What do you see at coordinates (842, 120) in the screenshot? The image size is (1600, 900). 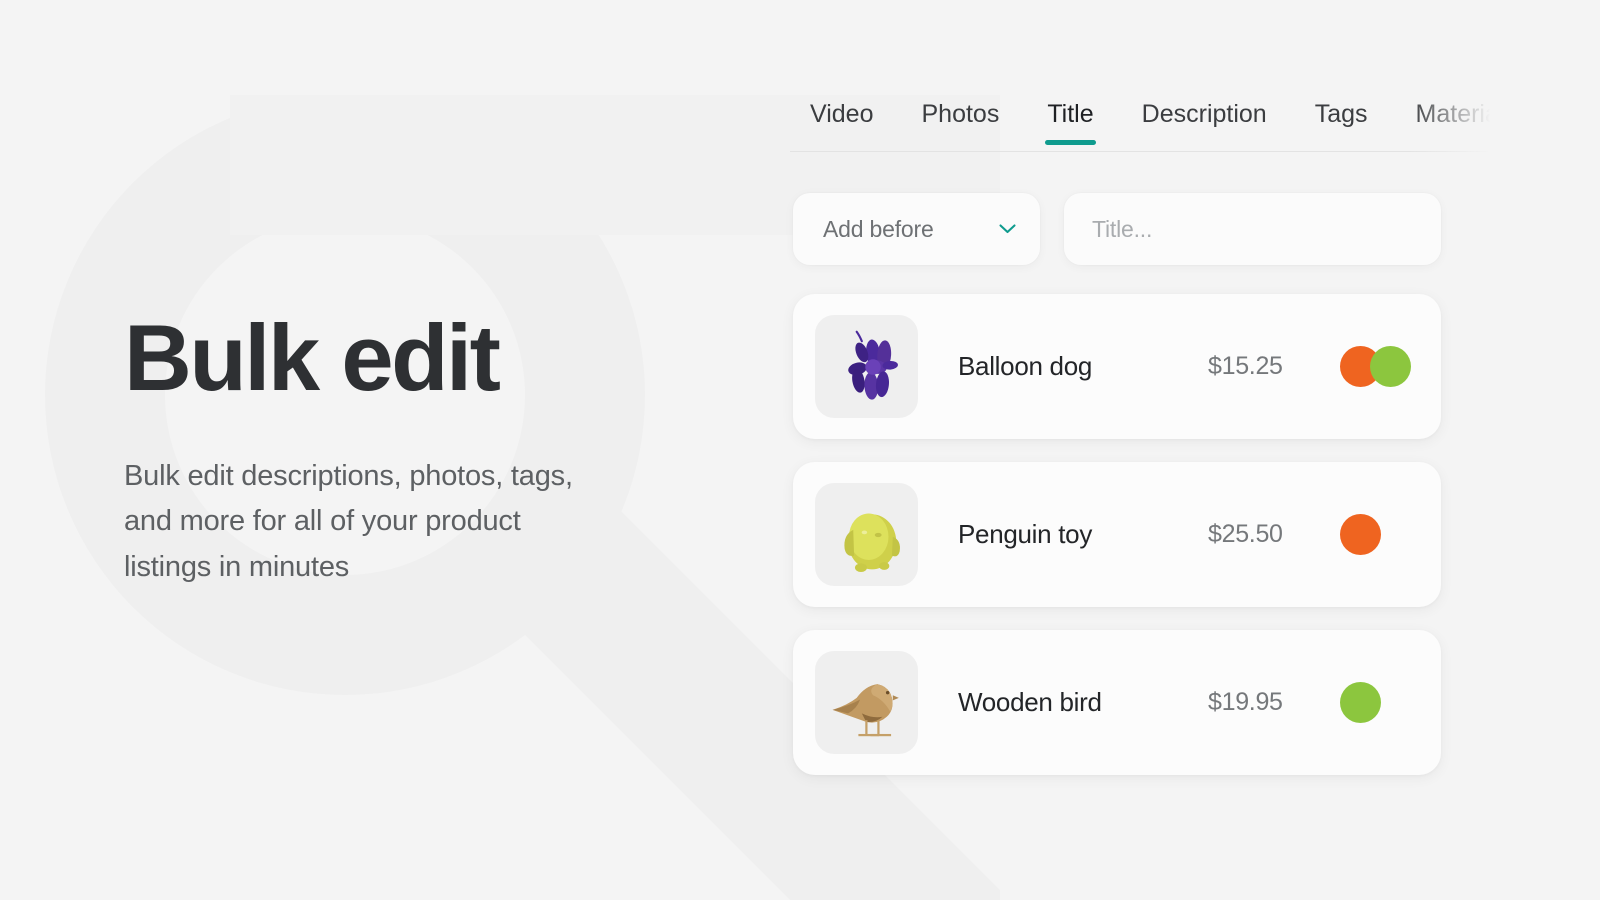 I see `tab-video: Video` at bounding box center [842, 120].